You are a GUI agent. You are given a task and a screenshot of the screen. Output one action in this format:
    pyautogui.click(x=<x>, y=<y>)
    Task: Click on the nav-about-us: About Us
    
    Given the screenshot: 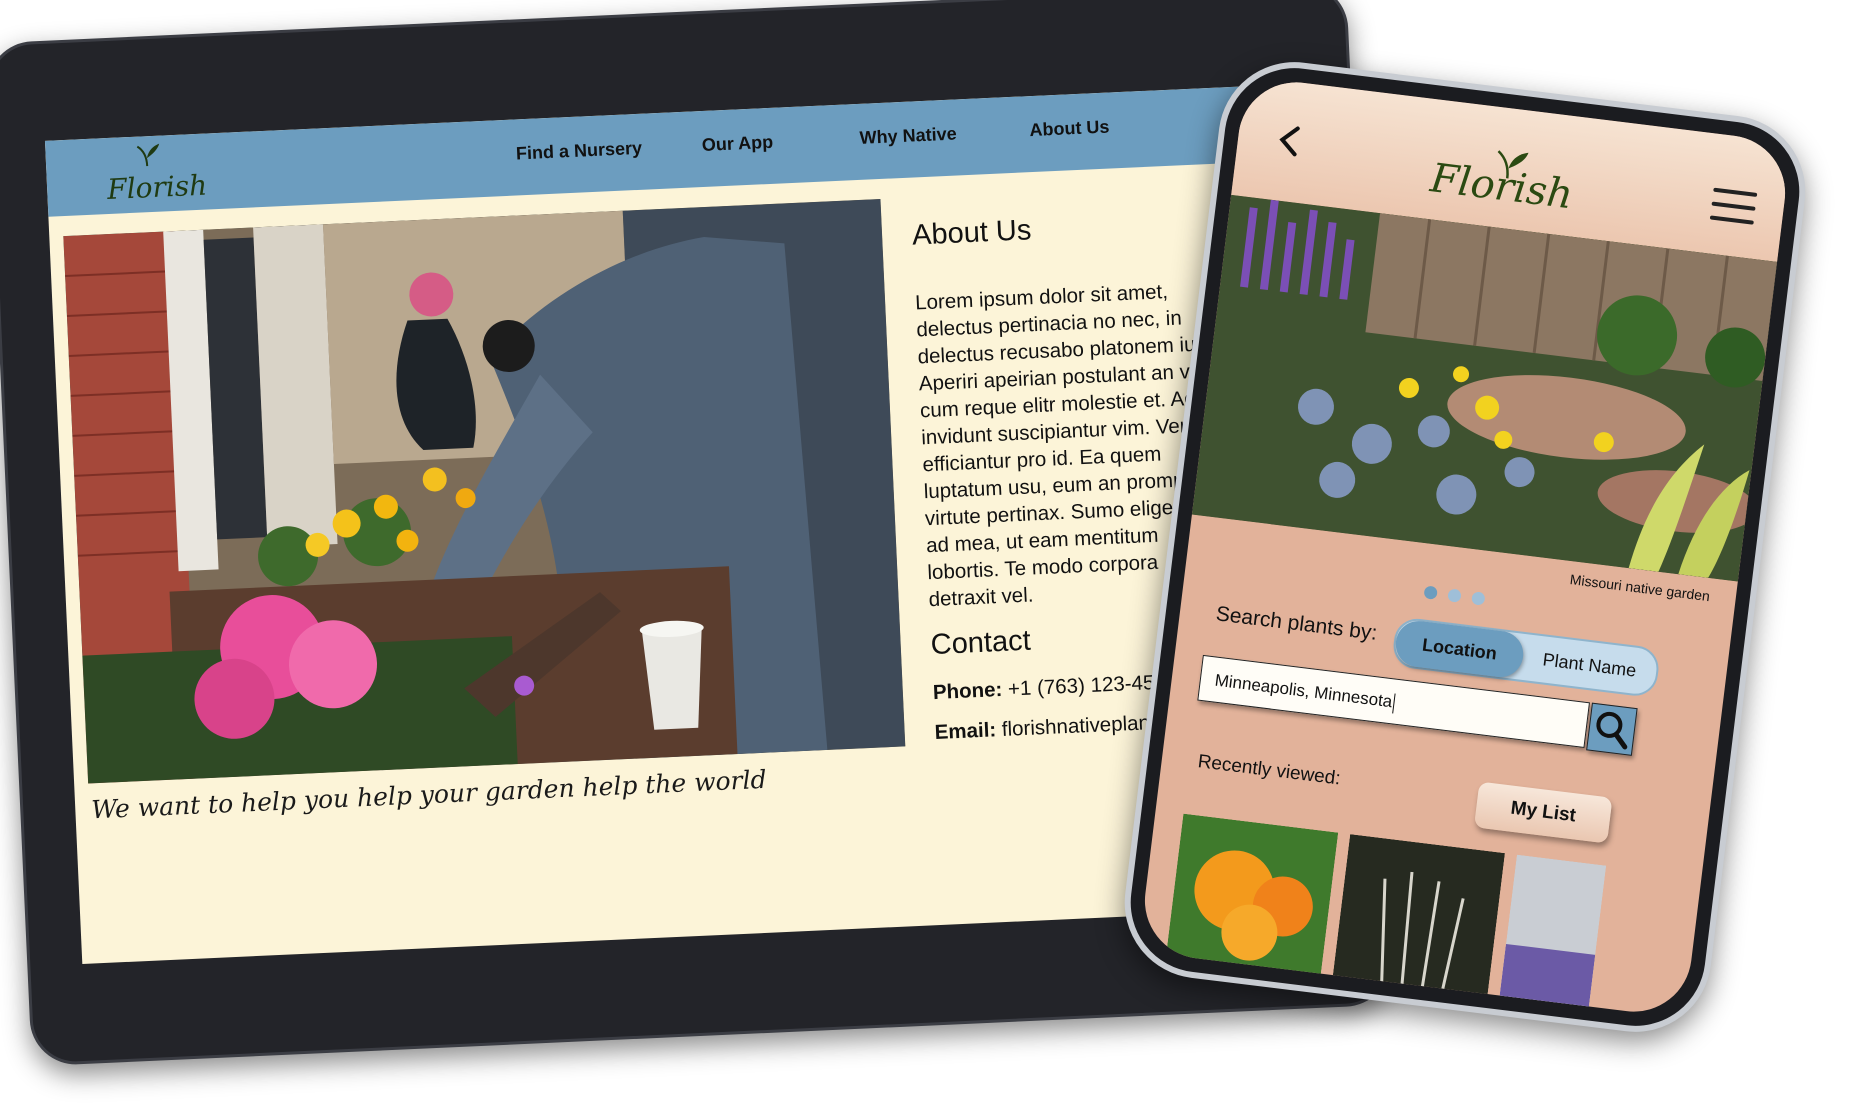 What is the action you would take?
    pyautogui.click(x=1069, y=129)
    